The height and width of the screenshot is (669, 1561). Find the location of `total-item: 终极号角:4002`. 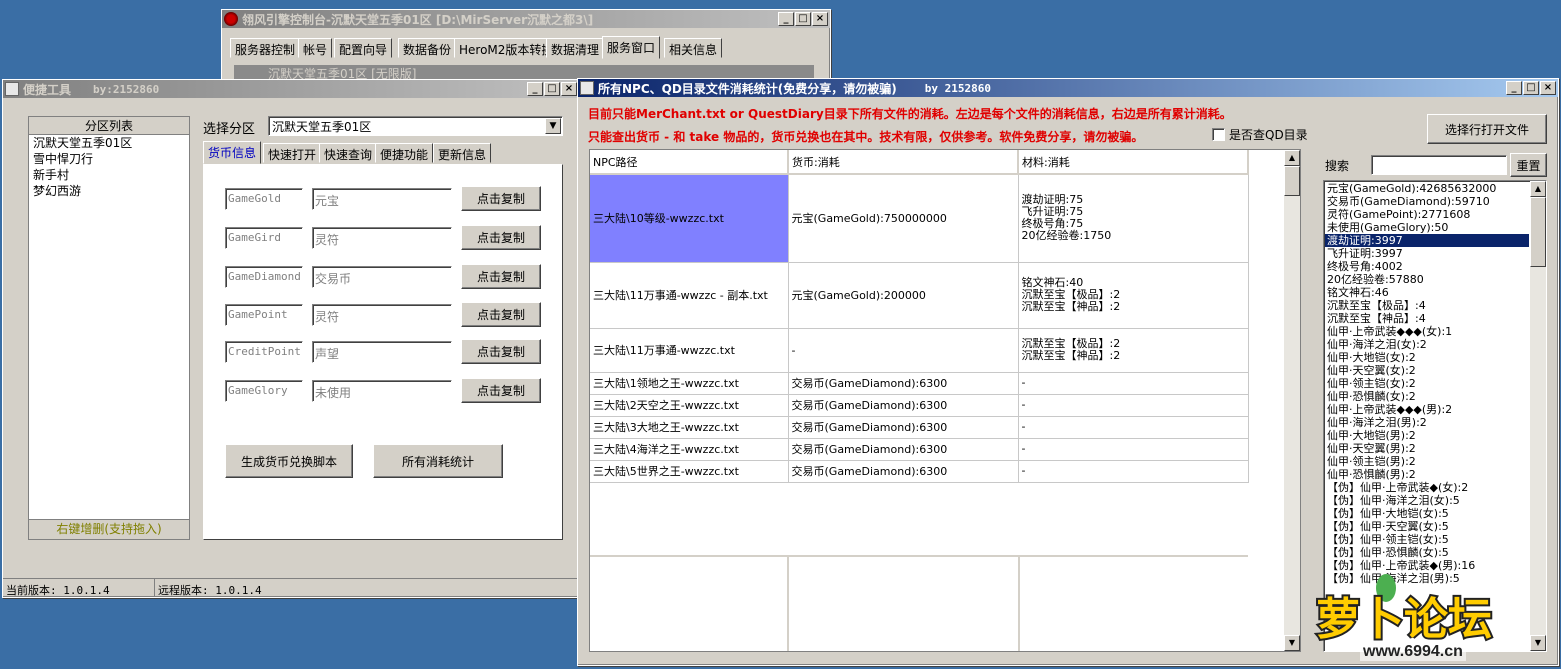

total-item: 终极号角:4002 is located at coordinates (1427, 266).